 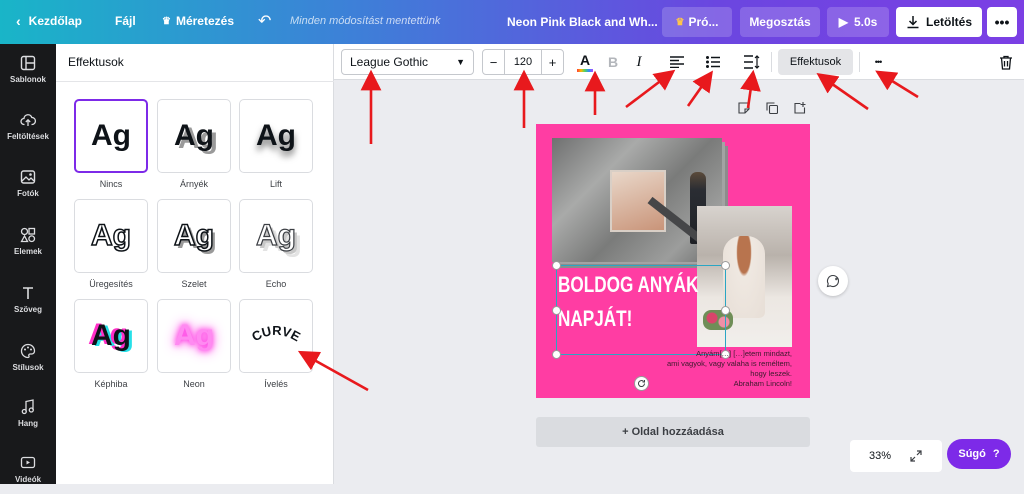 I want to click on effect-lift-card: Ag, so click(x=276, y=136).